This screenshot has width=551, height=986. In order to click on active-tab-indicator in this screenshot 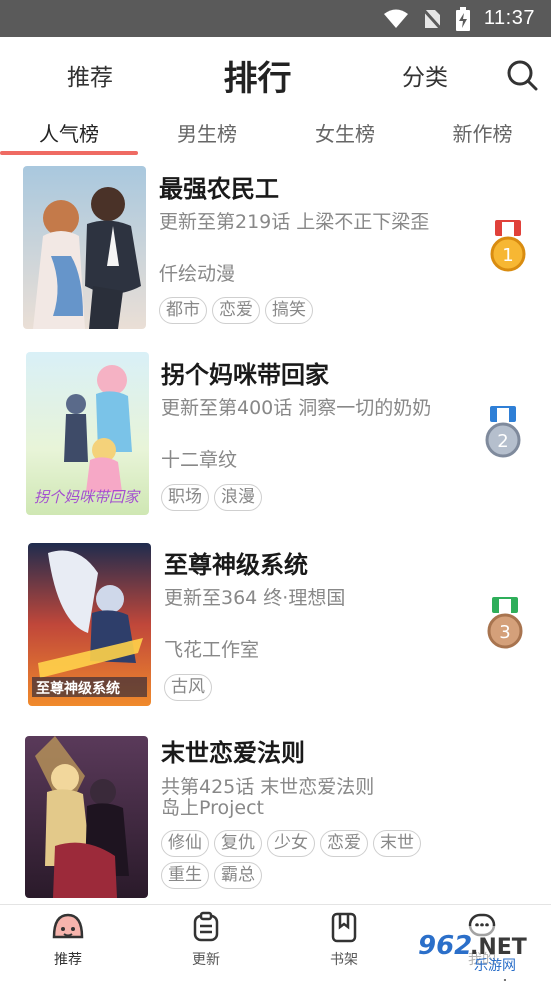, I will do `click(69, 153)`.